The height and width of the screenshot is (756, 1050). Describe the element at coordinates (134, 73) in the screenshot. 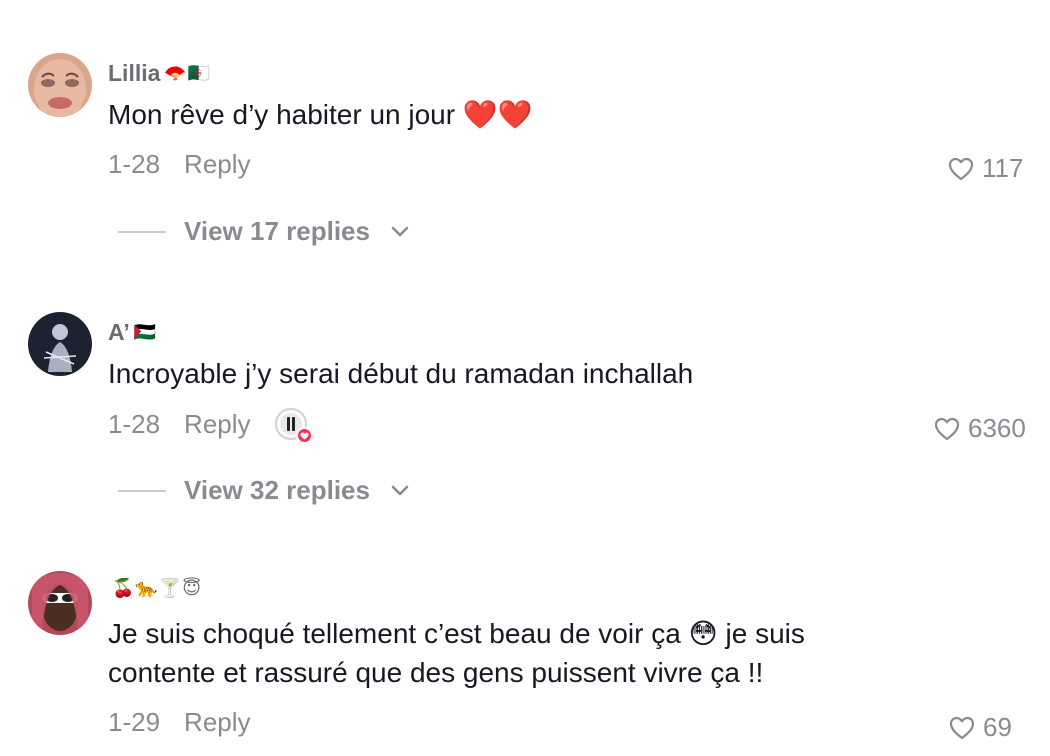

I see `username-text: Lillia` at that location.